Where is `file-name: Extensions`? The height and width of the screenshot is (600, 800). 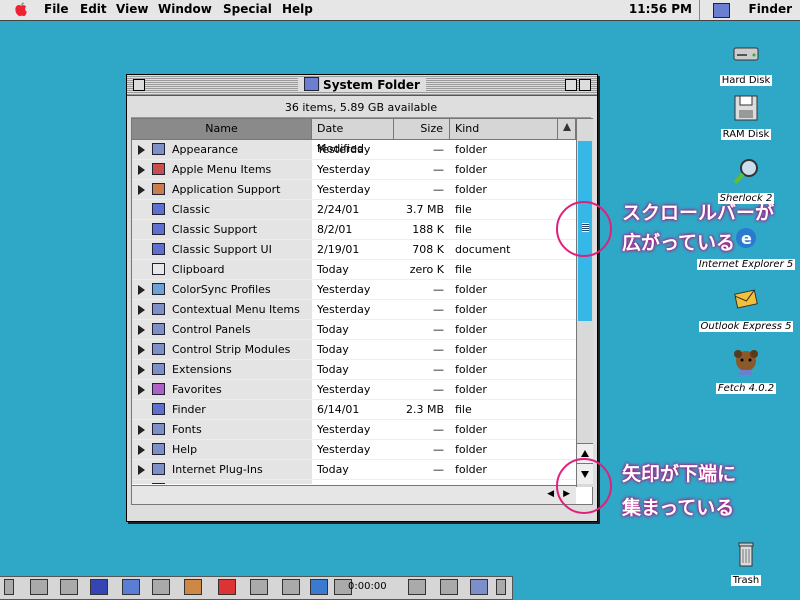
file-name: Extensions is located at coordinates (202, 369).